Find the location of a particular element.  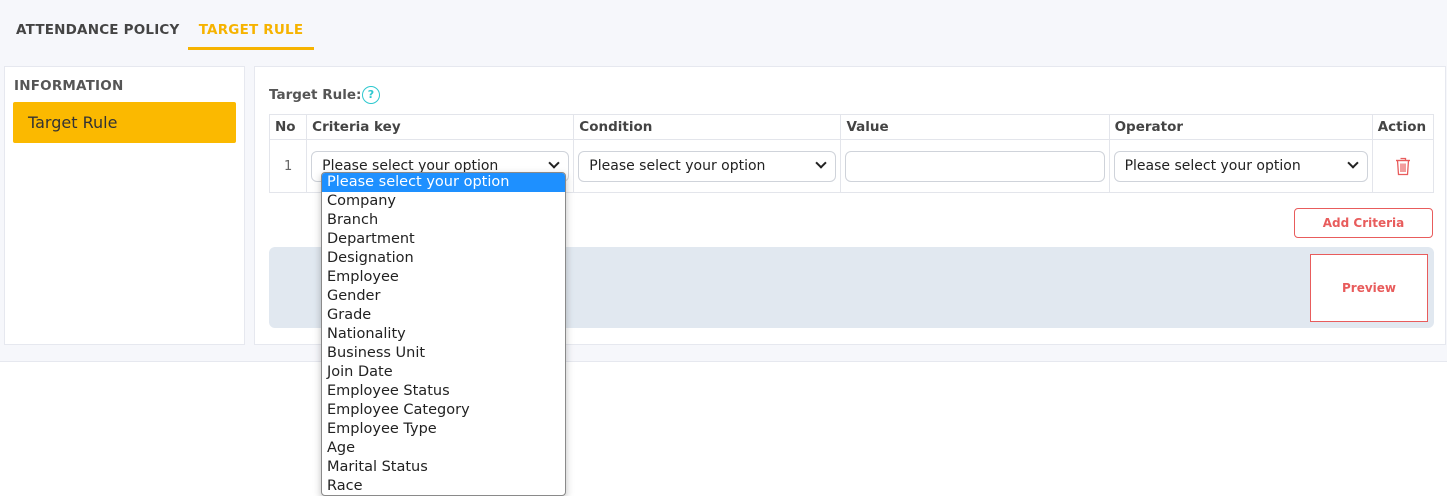

dropdown-option: Company is located at coordinates (443, 201).